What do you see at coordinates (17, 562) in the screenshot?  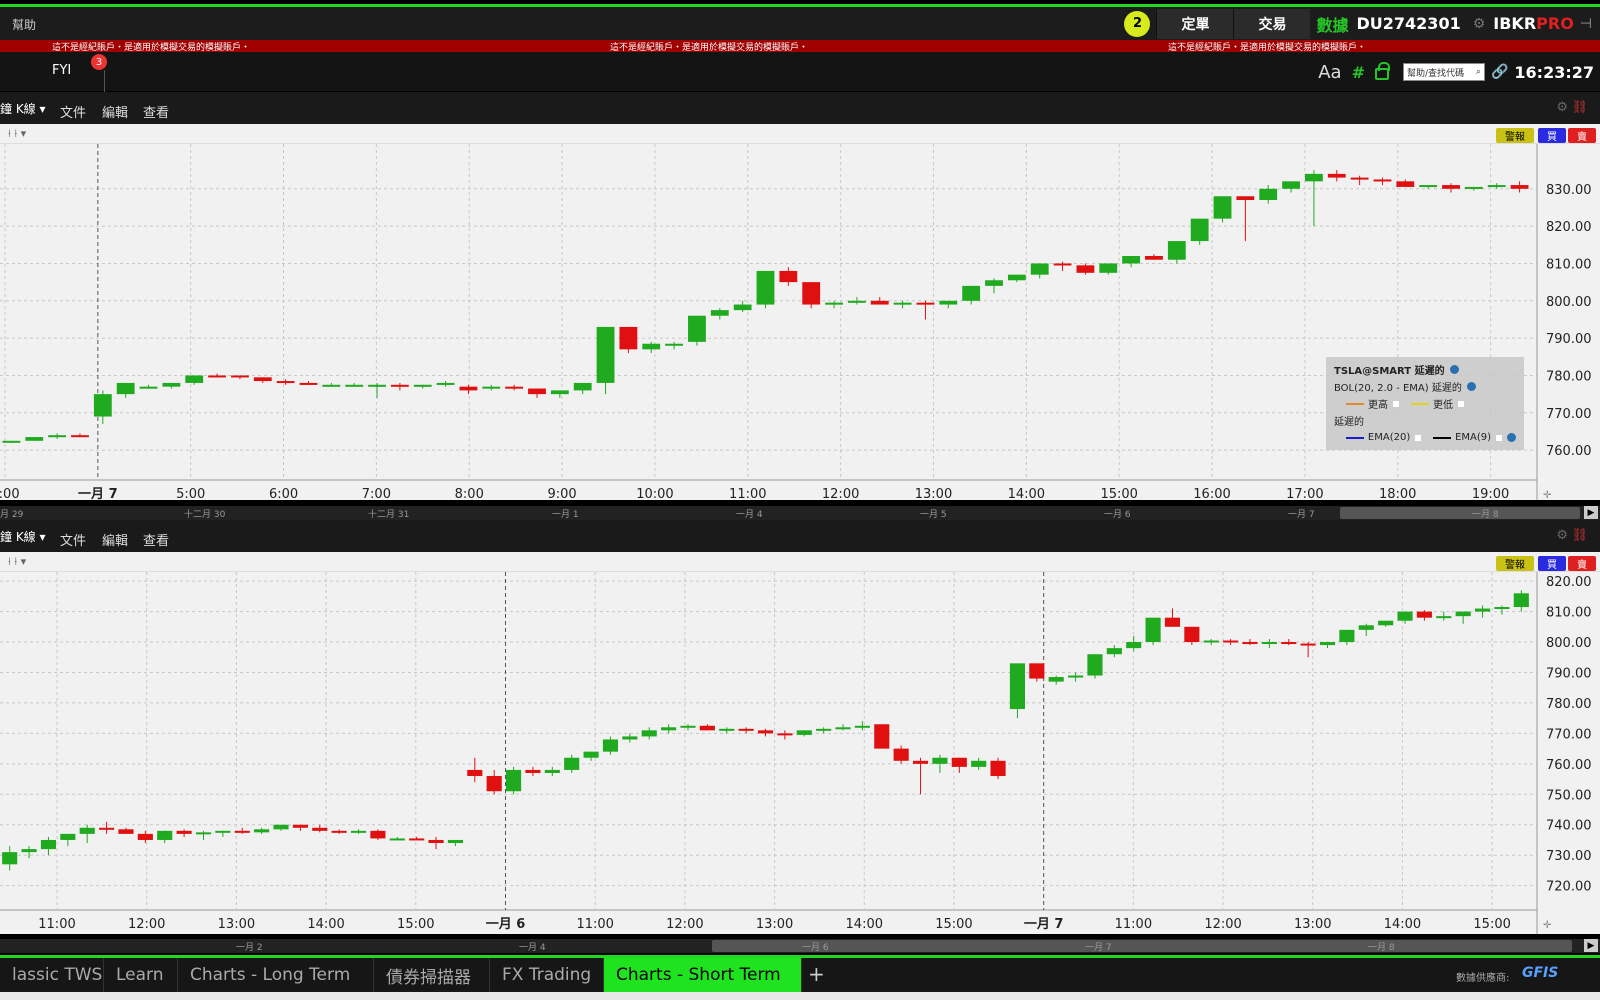 I see `crosshair-icon: ⟊ ⟊ ▾` at bounding box center [17, 562].